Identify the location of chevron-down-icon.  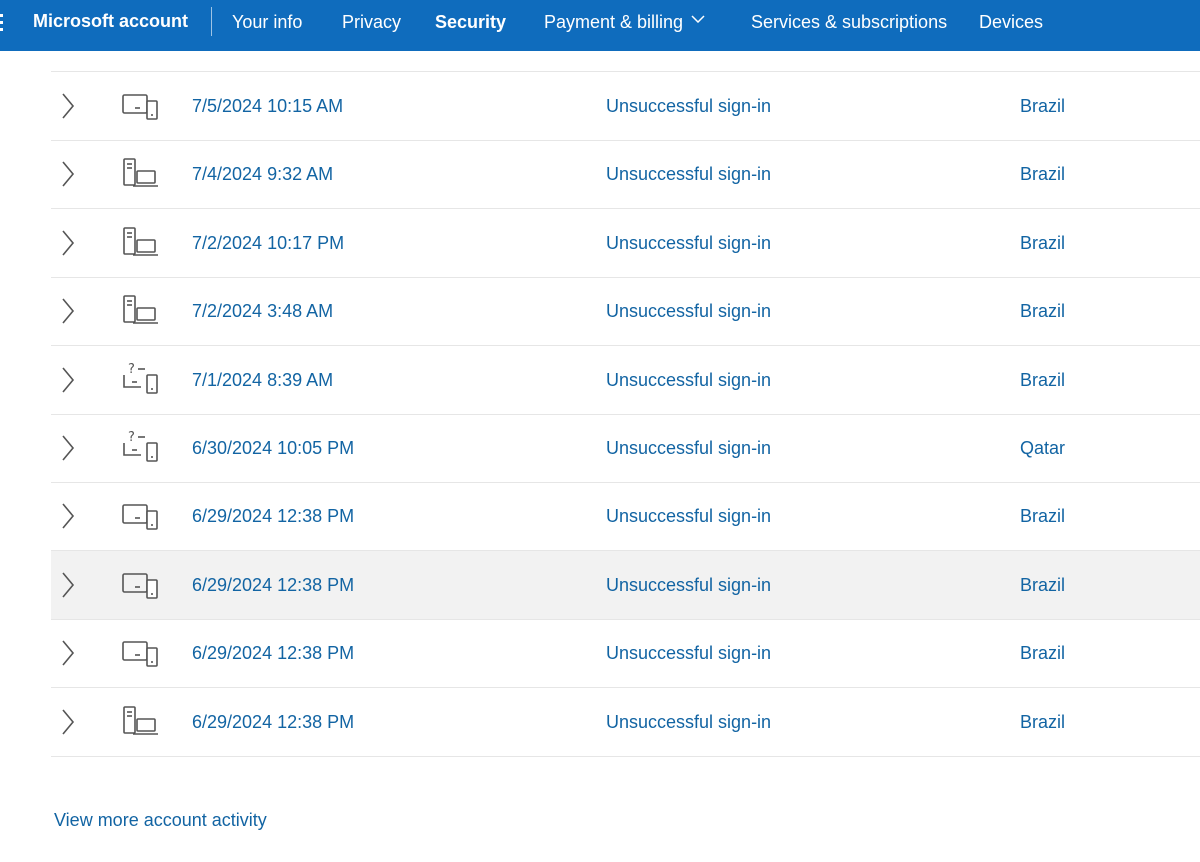
(698, 19).